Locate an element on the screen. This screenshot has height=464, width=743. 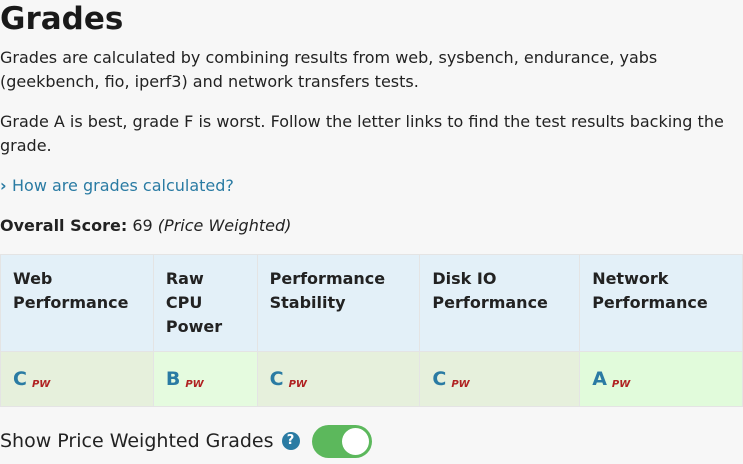
grade-link-network: A is located at coordinates (599, 379).